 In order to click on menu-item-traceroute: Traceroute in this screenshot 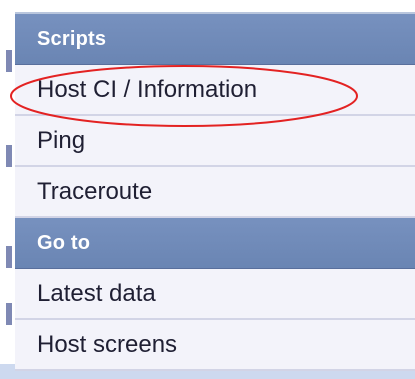, I will do `click(215, 192)`.